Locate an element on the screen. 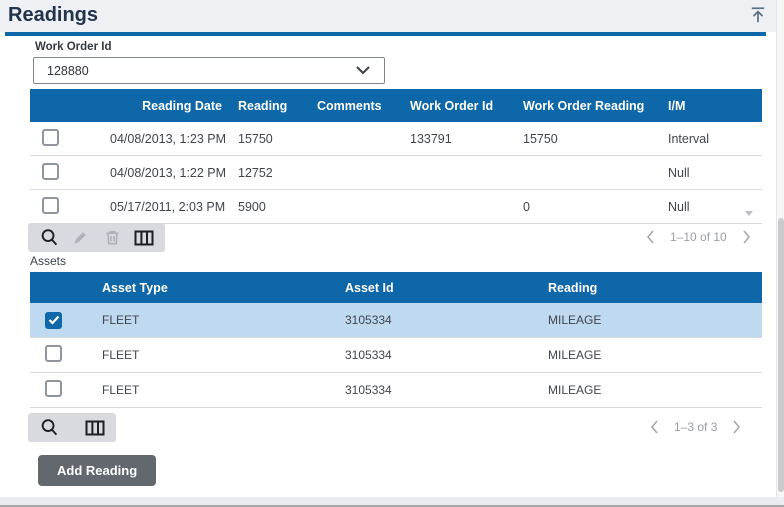  vertical-scrollbar is located at coordinates (780, 248).